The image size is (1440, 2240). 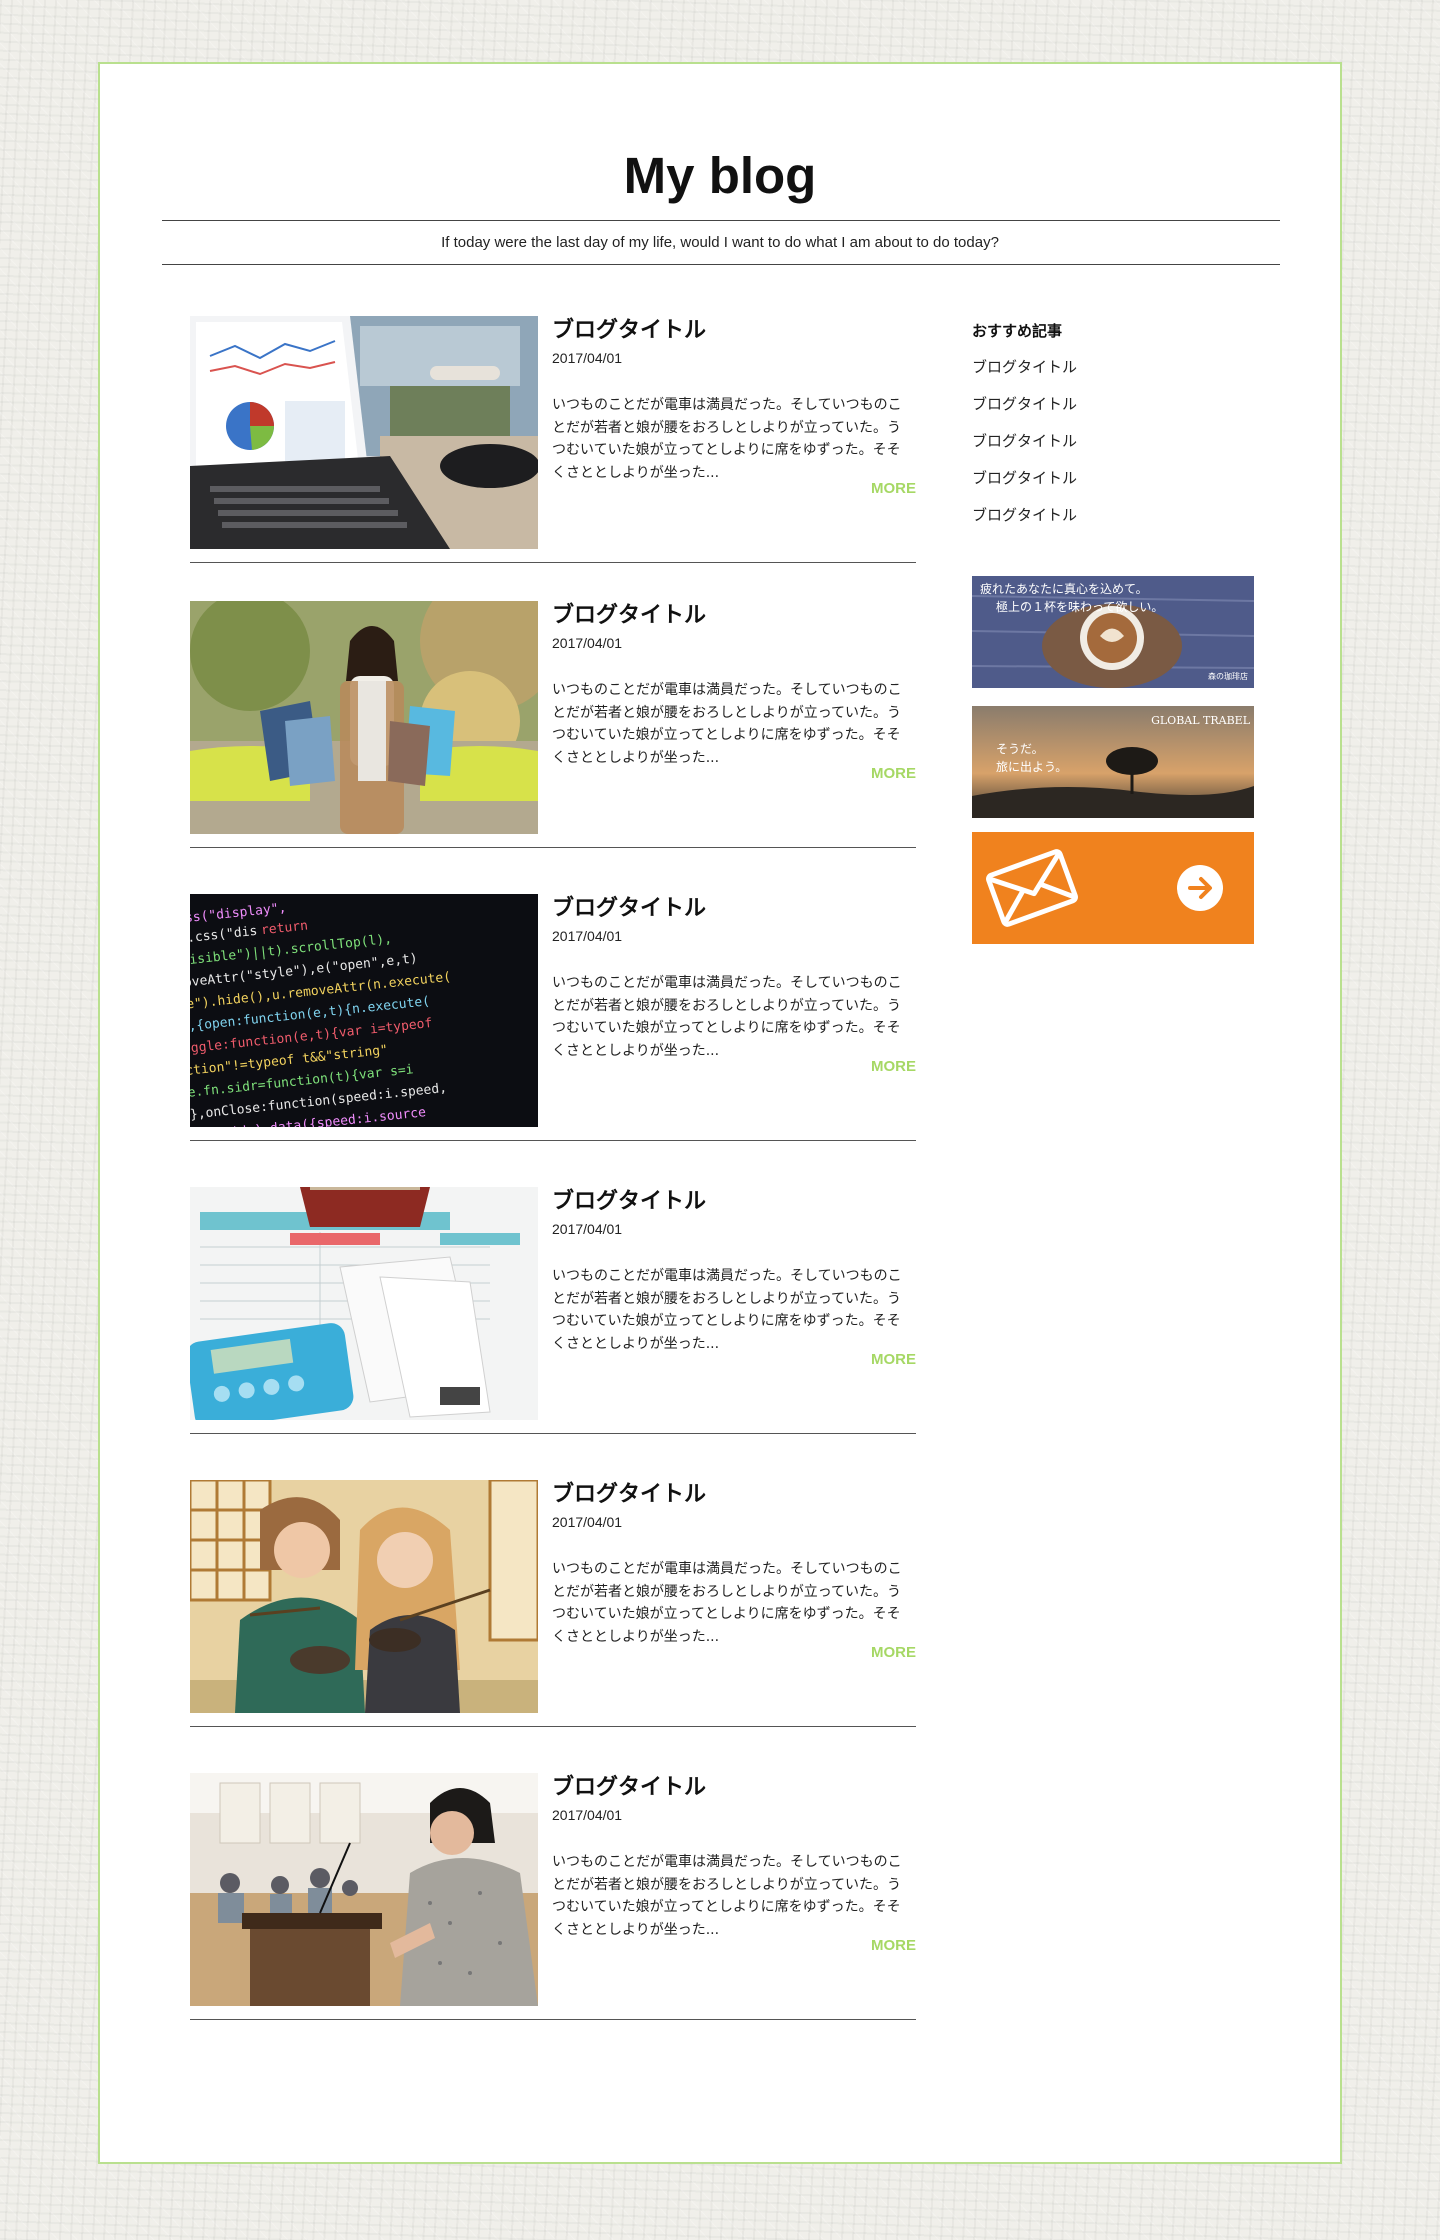 I want to click on laptop-chart-photo, so click(x=364, y=432).